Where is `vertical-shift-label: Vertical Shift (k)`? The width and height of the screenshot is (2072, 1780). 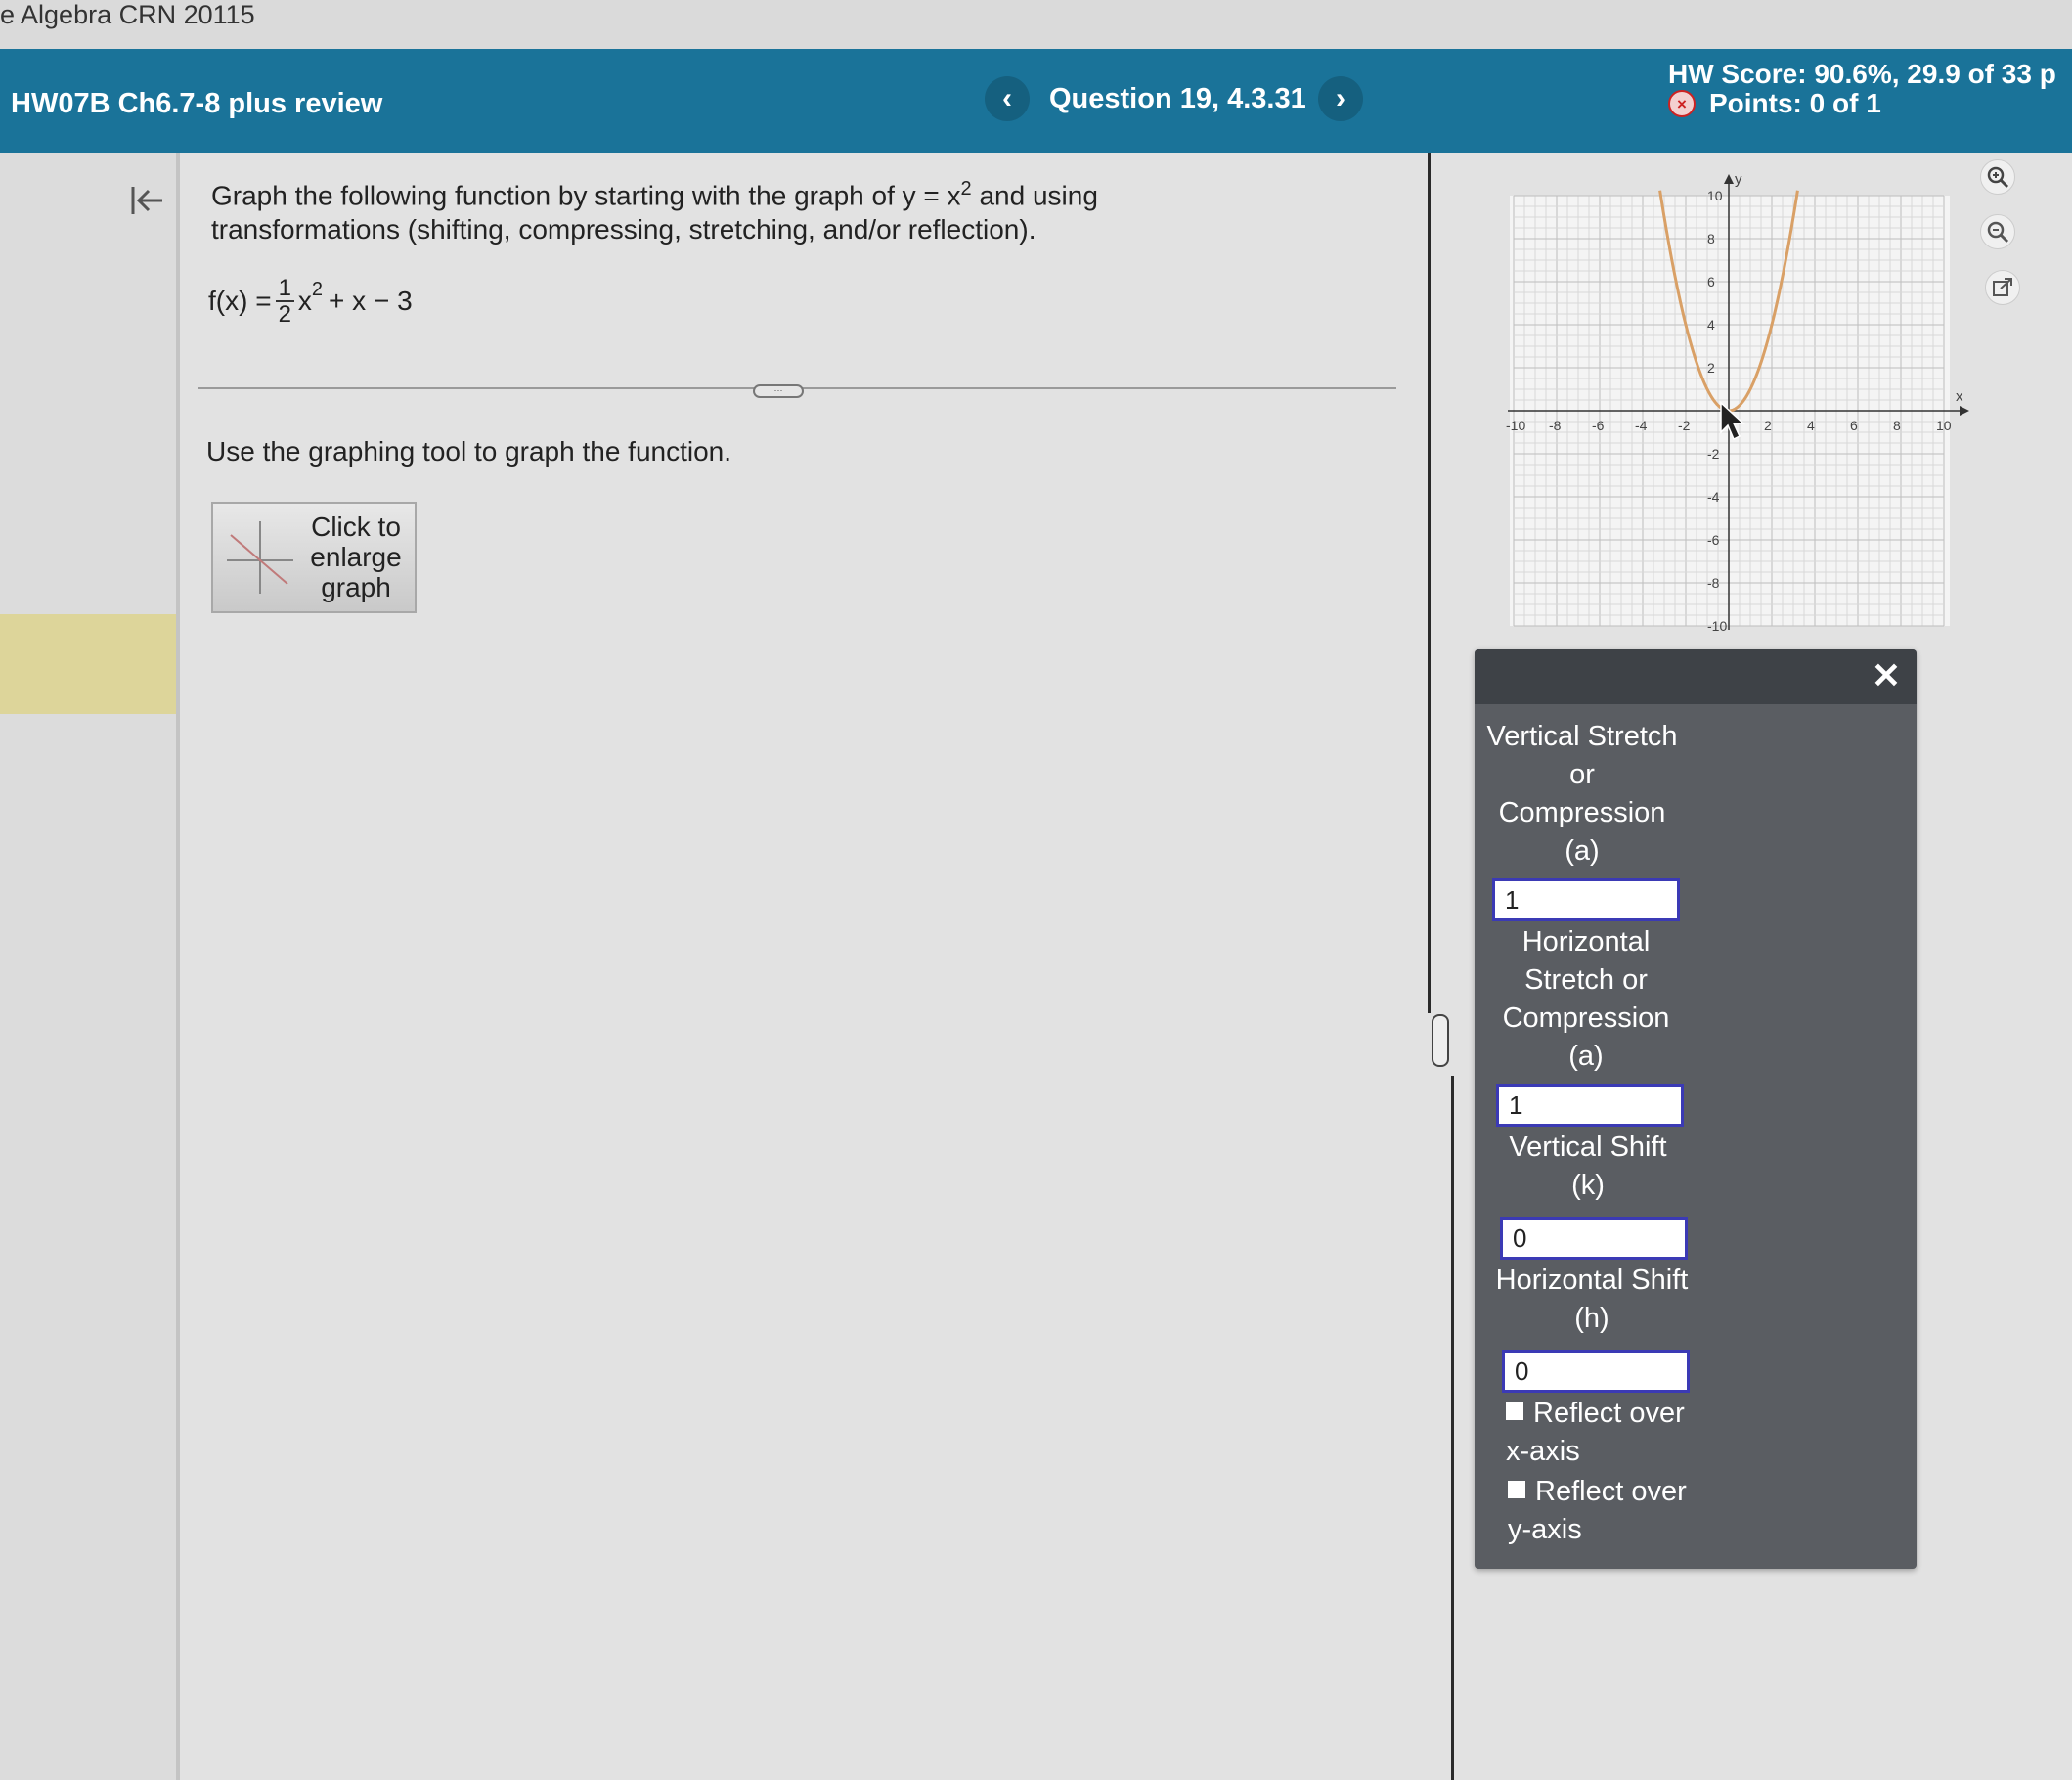 vertical-shift-label: Vertical Shift (k) is located at coordinates (1588, 1167).